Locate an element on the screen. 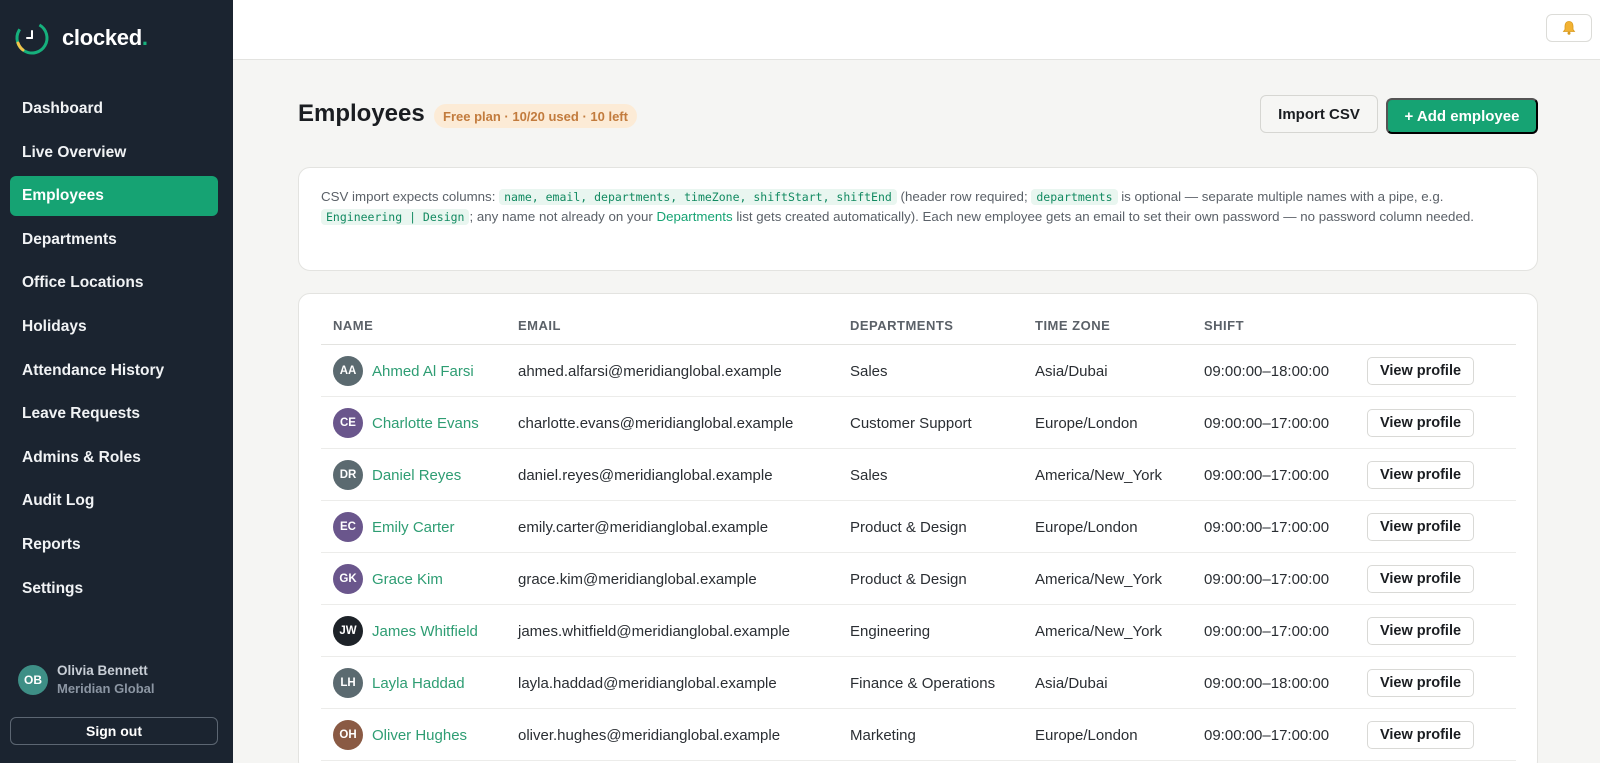 This screenshot has width=1600, height=763. sidebar-item-leave-requests: Leave Requests is located at coordinates (114, 414).